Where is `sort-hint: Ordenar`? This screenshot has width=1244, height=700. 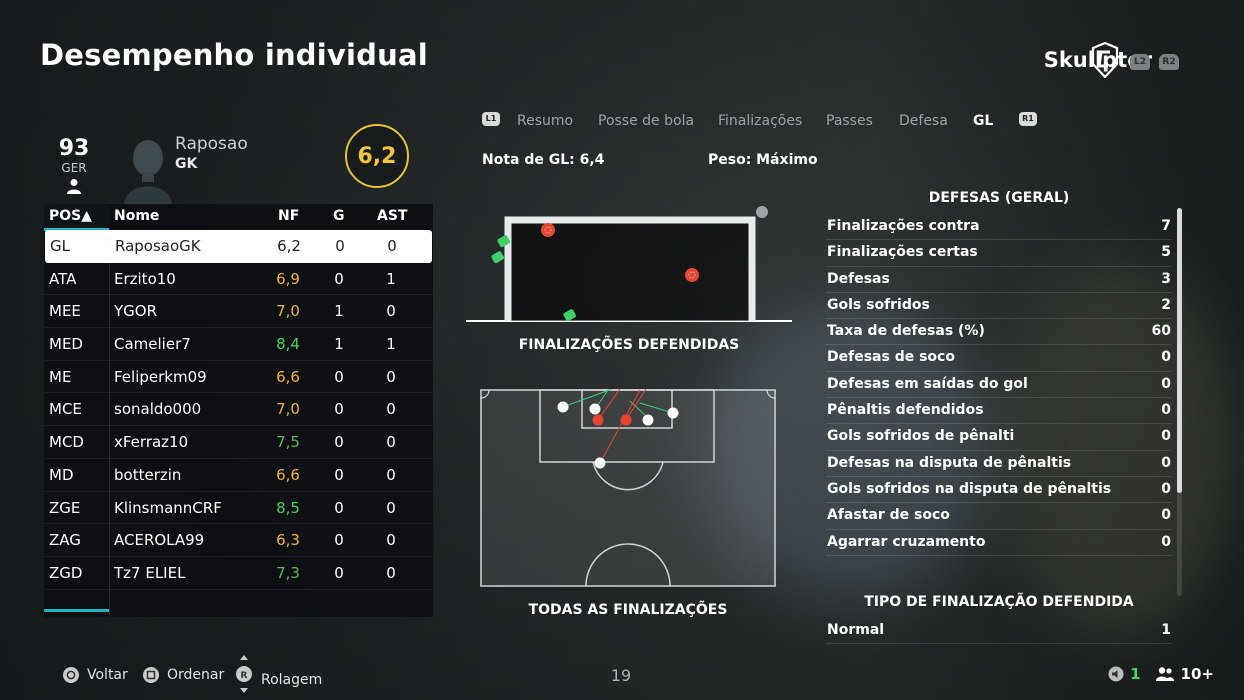 sort-hint: Ordenar is located at coordinates (183, 675).